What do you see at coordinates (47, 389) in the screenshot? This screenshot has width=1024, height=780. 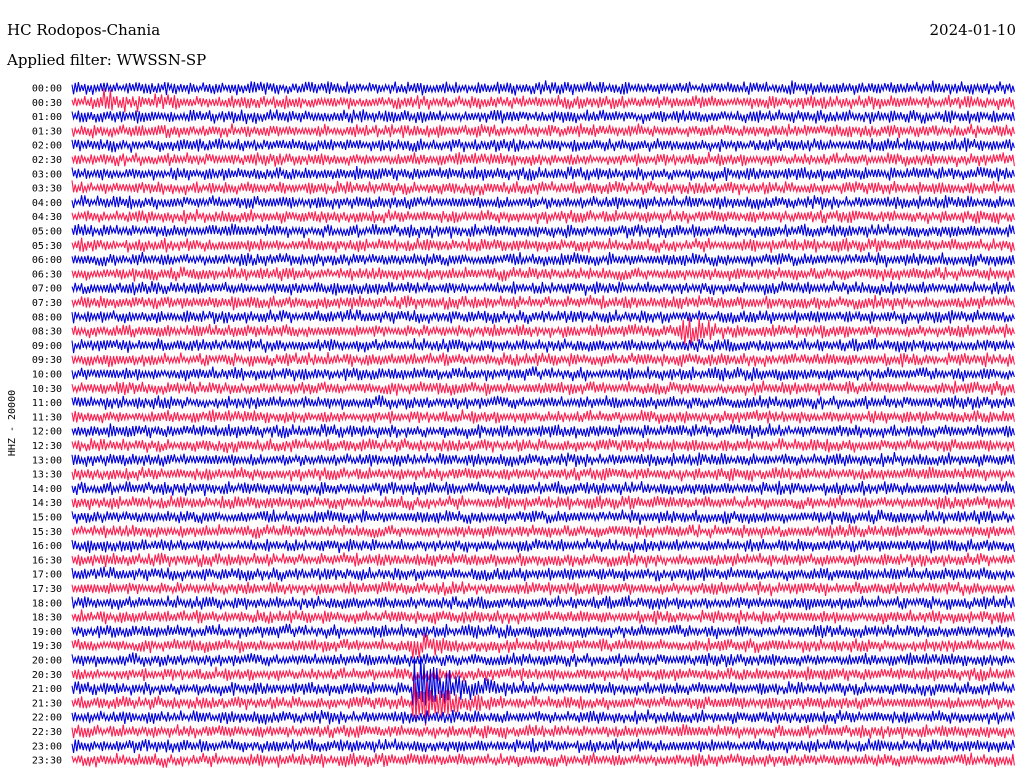 I see `row-label: 10:30` at bounding box center [47, 389].